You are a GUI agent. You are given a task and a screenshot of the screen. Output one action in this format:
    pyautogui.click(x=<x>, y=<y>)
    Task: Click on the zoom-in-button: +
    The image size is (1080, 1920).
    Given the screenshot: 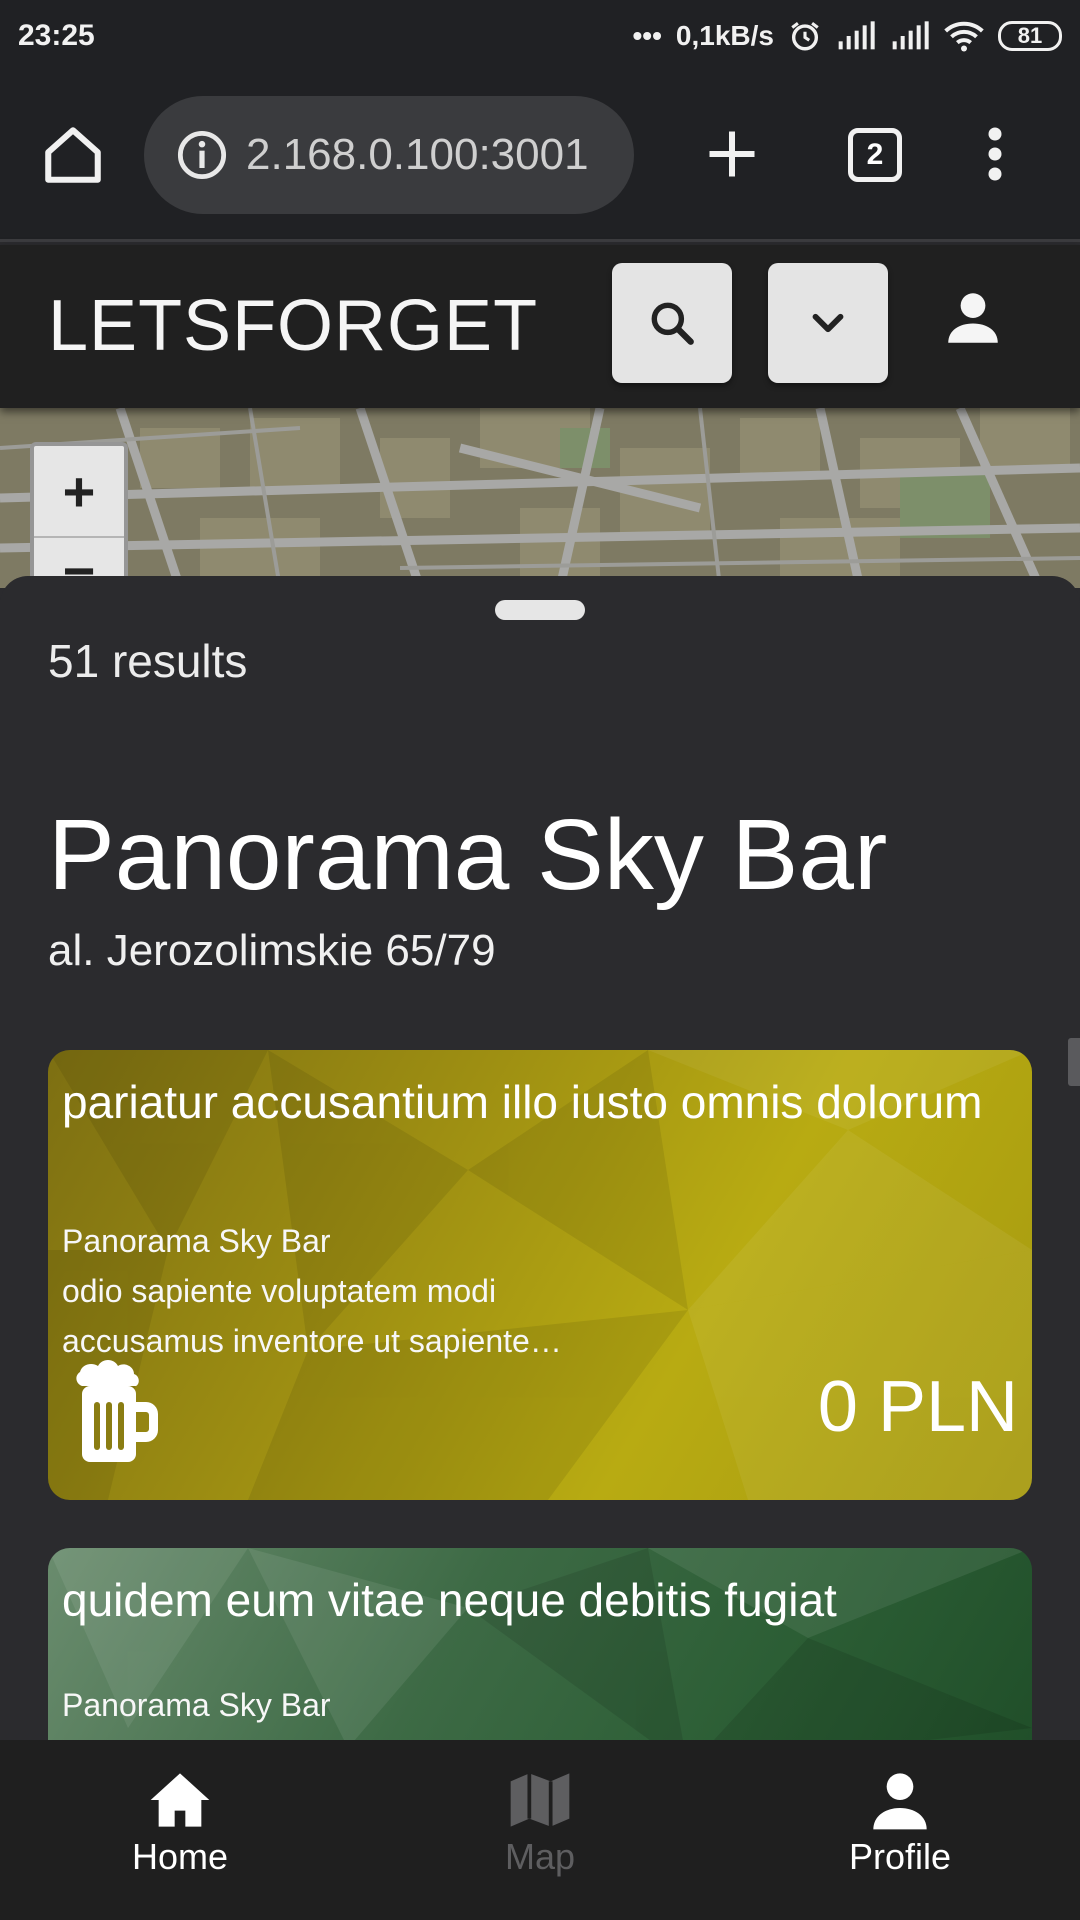 What is the action you would take?
    pyautogui.click(x=79, y=492)
    